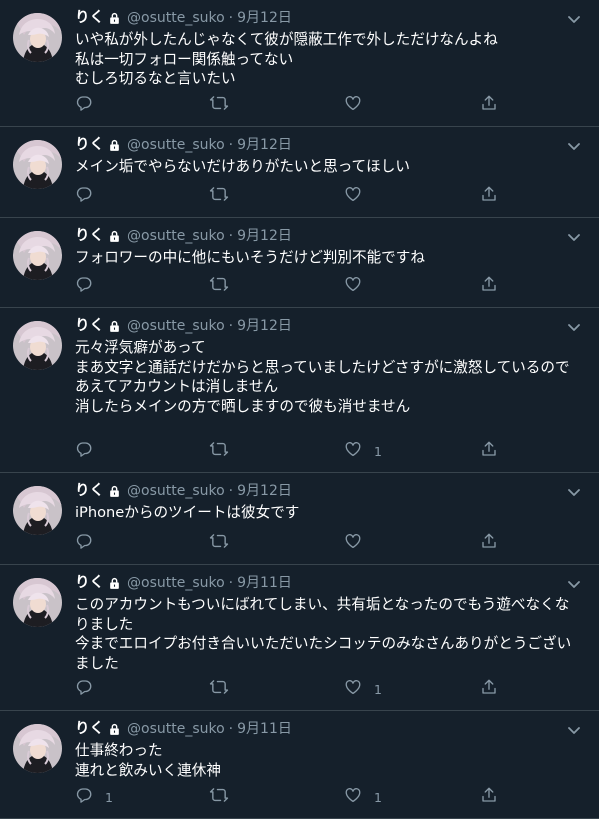 The height and width of the screenshot is (819, 599). What do you see at coordinates (327, 513) in the screenshot?
I see `tweet-text: iPhoneからのツイートは彼女です` at bounding box center [327, 513].